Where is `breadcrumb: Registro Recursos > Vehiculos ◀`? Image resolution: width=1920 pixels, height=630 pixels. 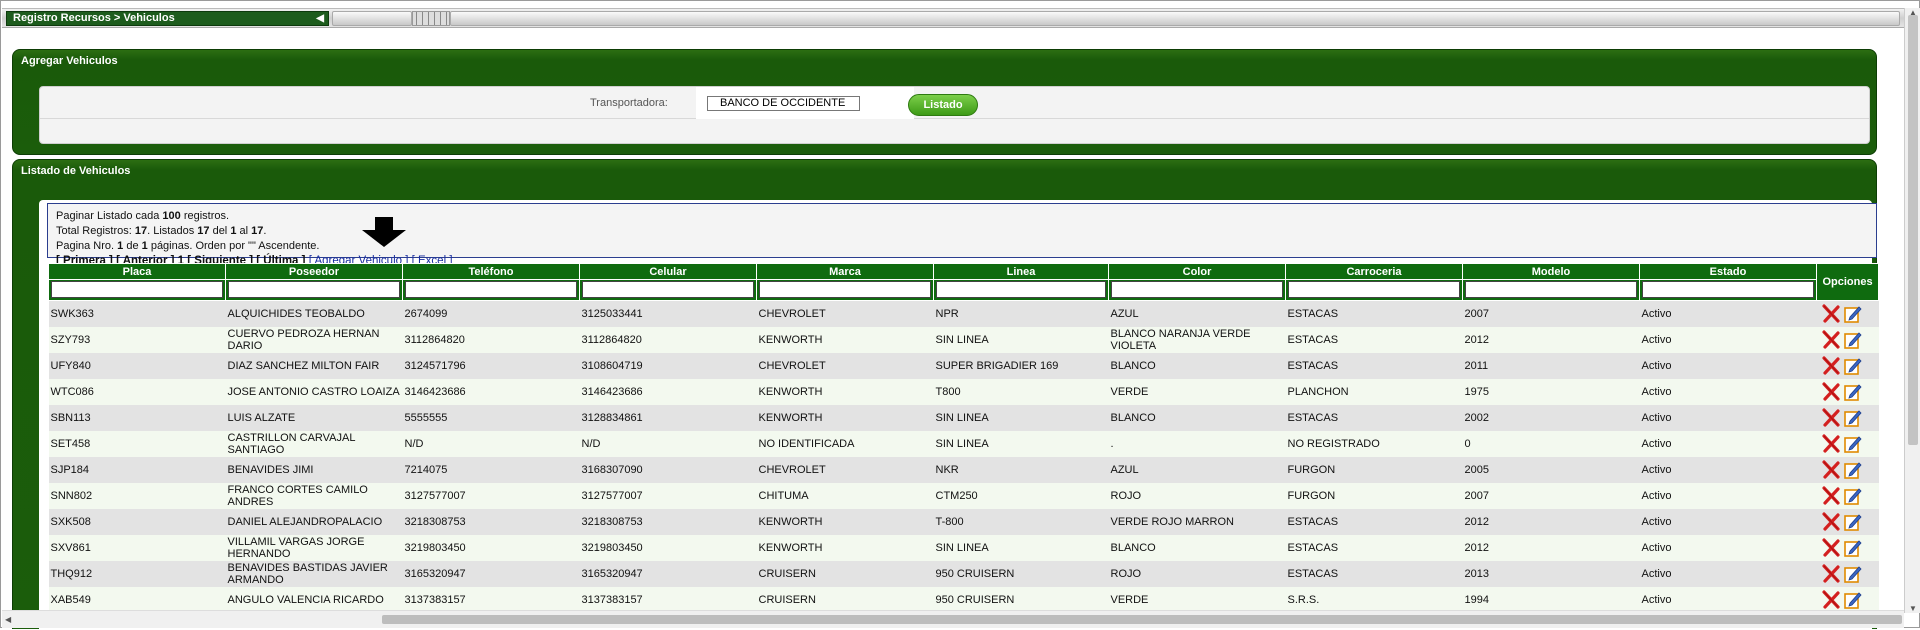
breadcrumb: Registro Recursos > Vehiculos ◀ is located at coordinates (167, 18).